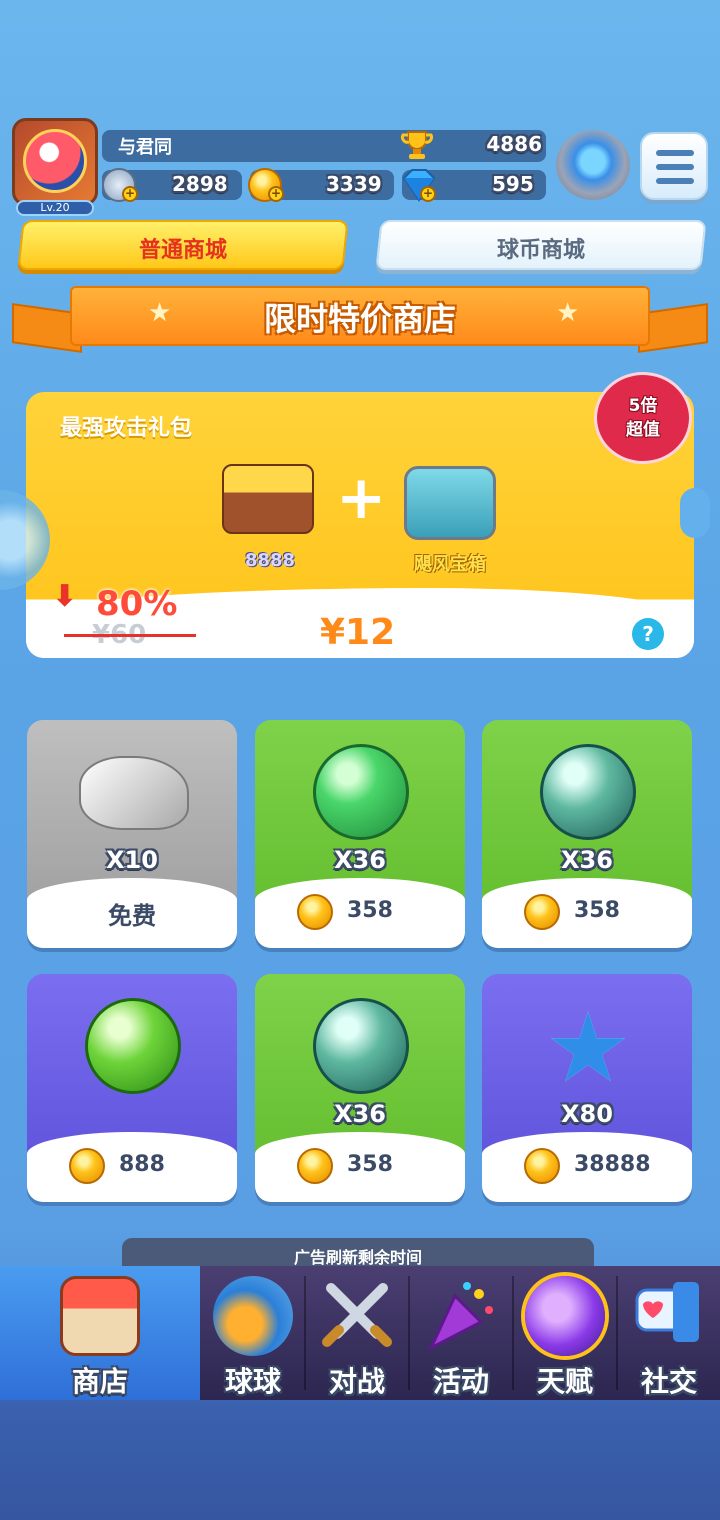  I want to click on nav-item-shop: 商店, so click(100, 1333).